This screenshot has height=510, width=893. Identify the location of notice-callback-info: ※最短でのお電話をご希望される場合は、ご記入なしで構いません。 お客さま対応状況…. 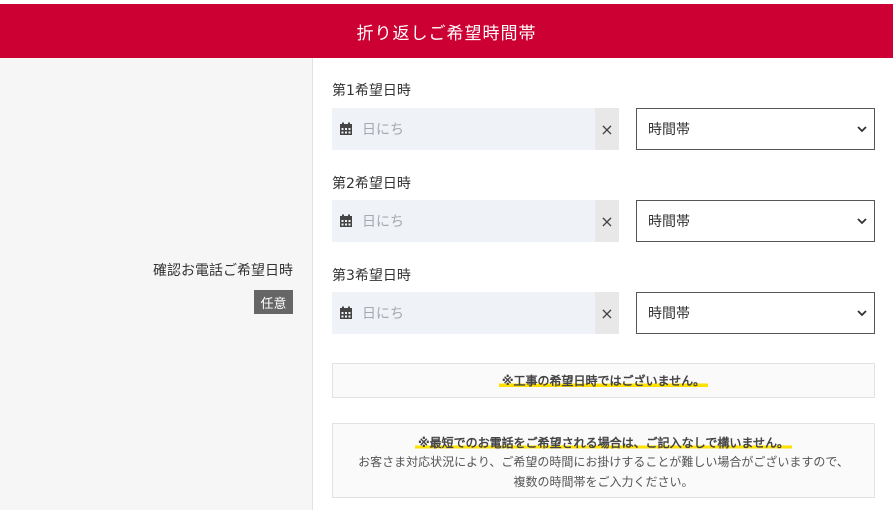
(603, 460).